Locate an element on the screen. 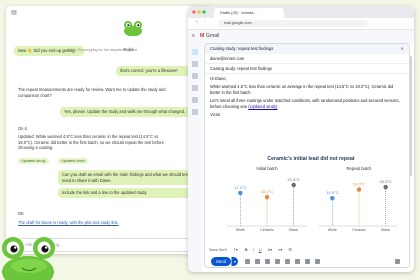 This screenshot has width=420, height=280. schedule-send-chevron-icon: ▾ is located at coordinates (234, 261).